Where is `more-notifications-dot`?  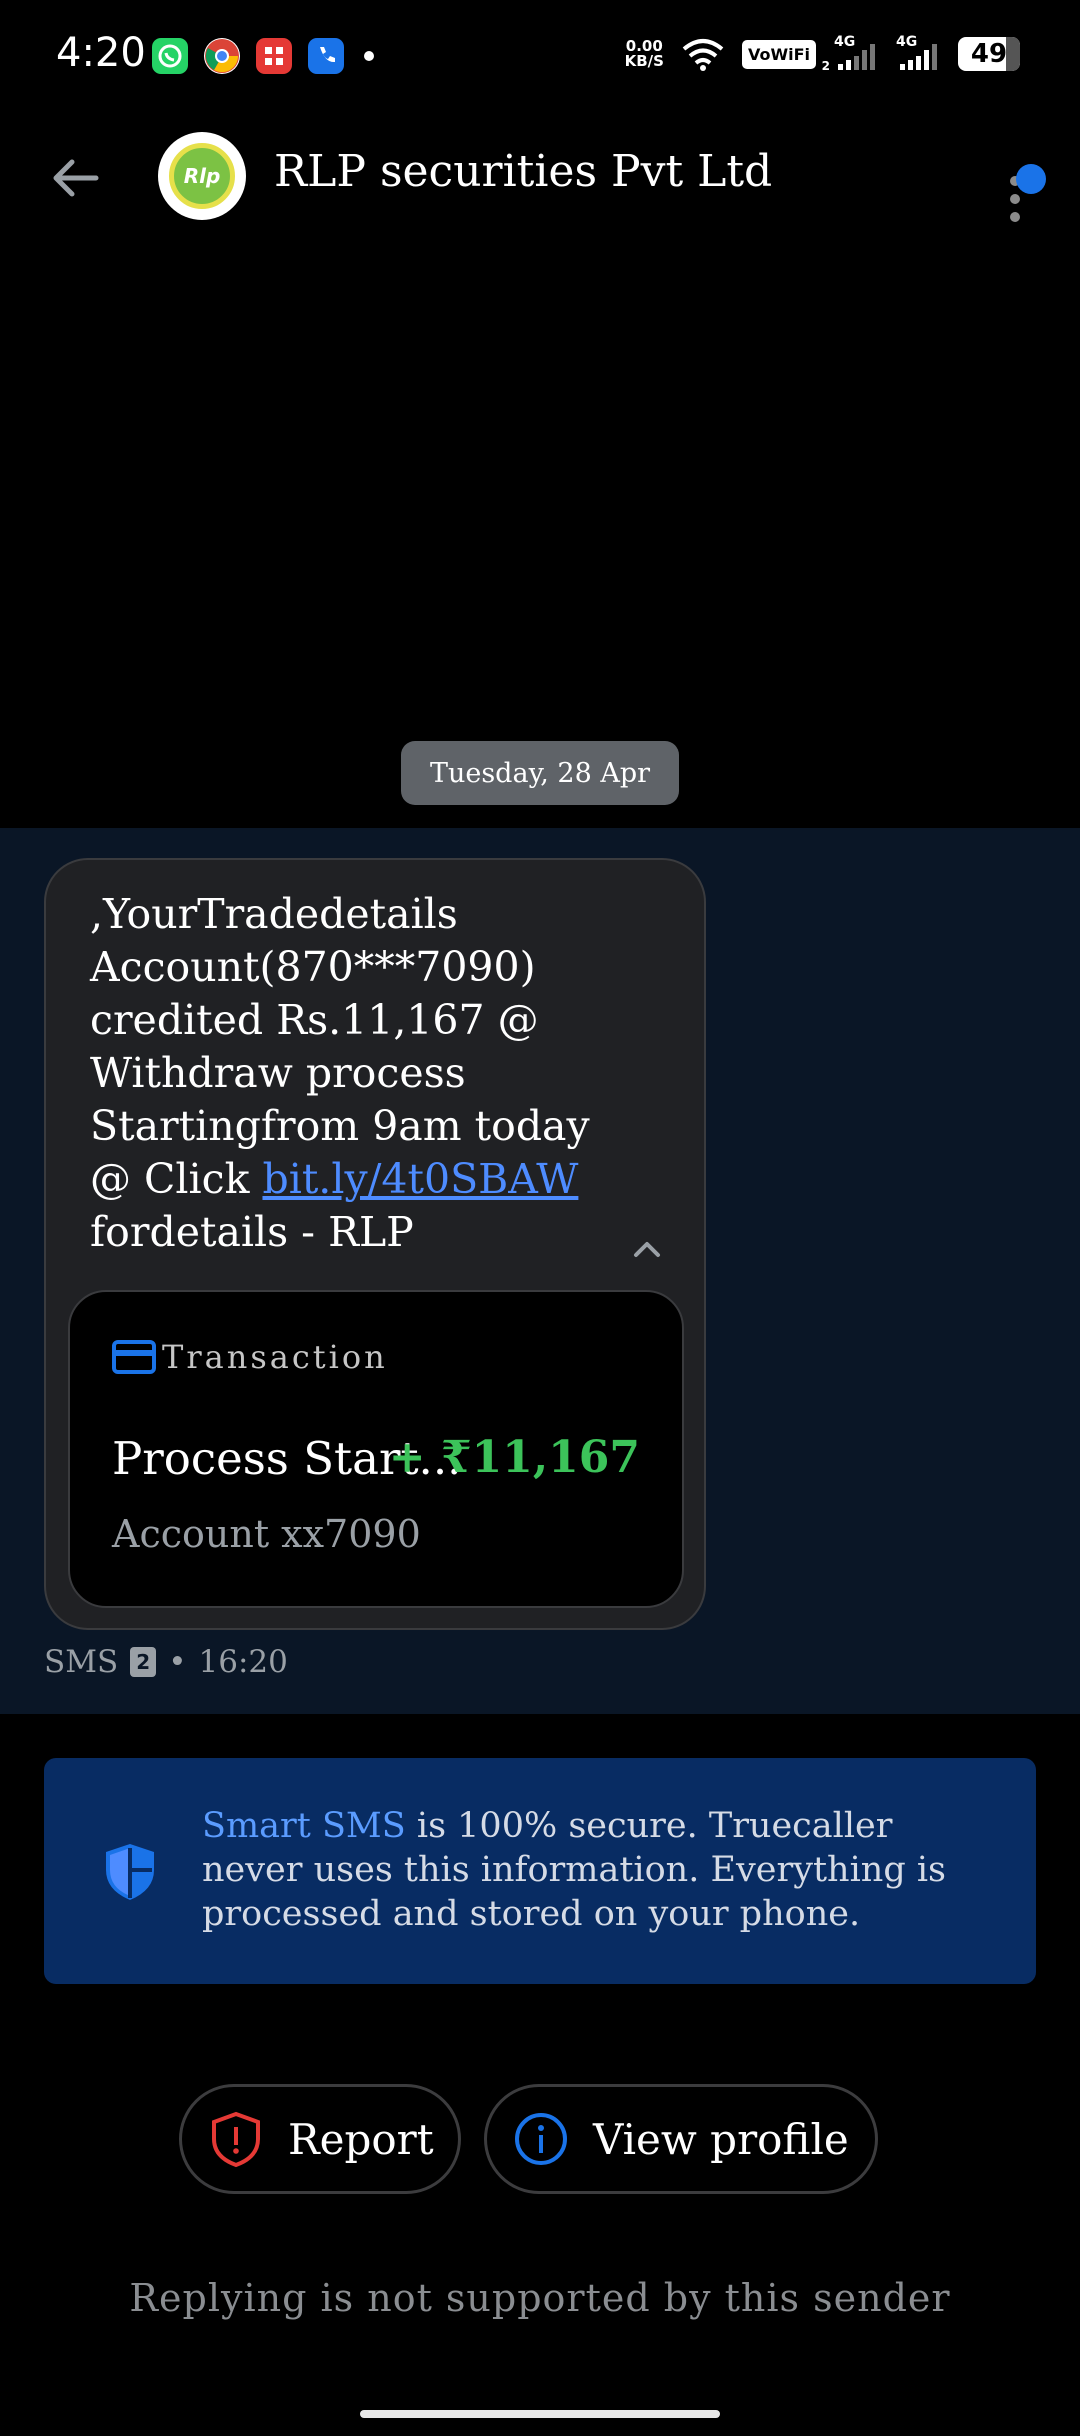 more-notifications-dot is located at coordinates (369, 56).